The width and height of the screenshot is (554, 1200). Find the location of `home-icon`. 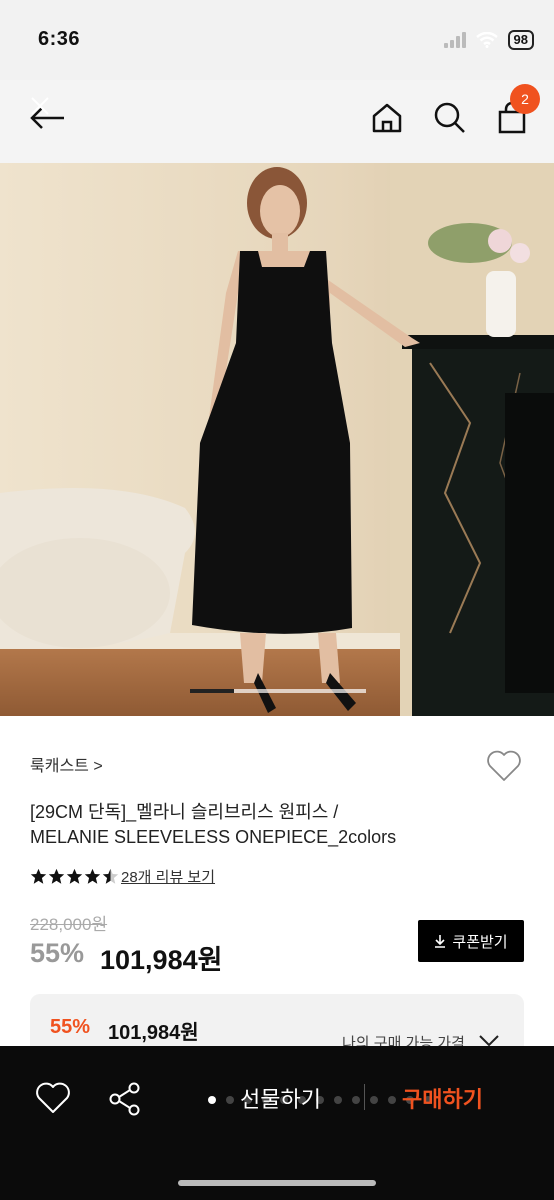

home-icon is located at coordinates (387, 118).